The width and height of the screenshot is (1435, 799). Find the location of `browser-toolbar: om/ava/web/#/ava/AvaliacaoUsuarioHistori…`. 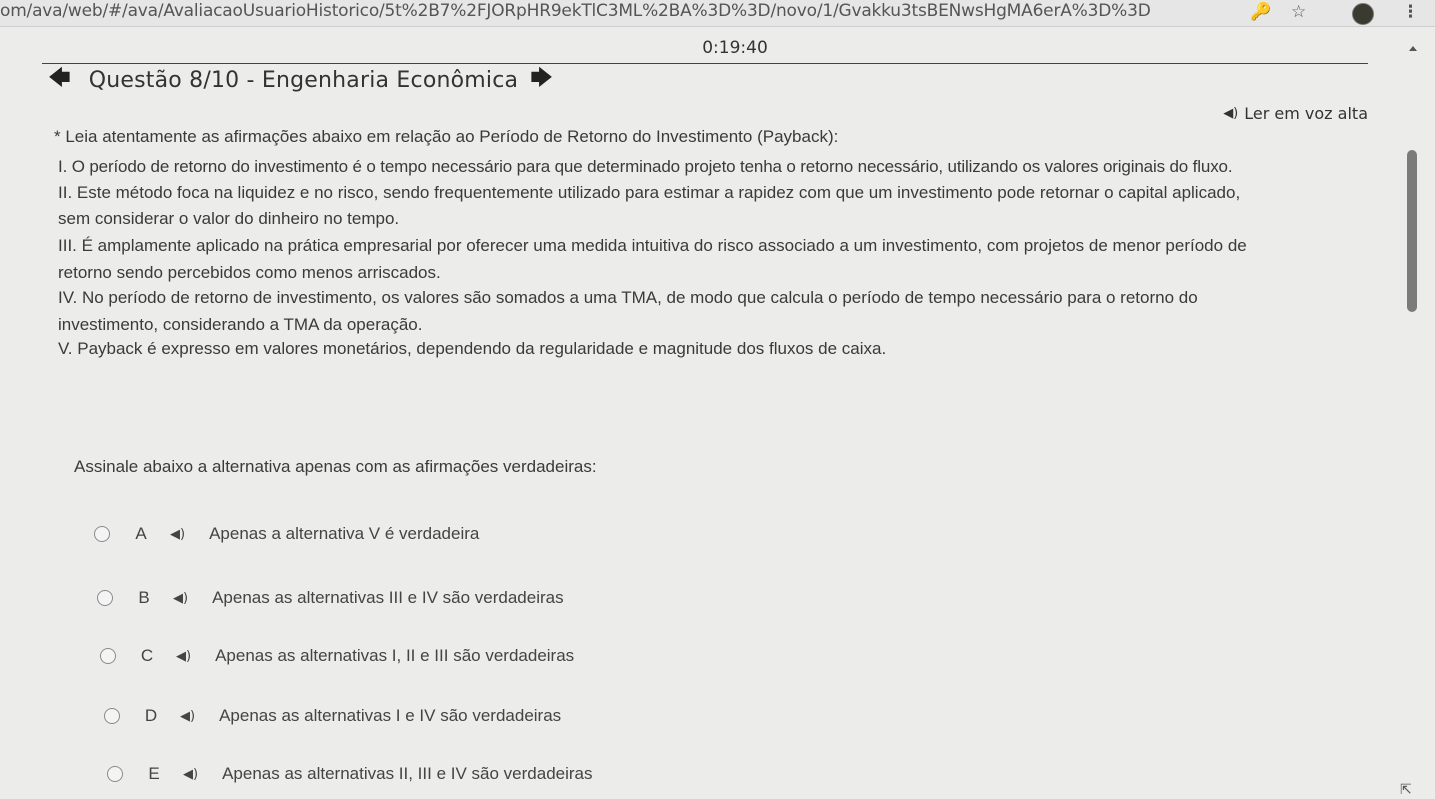

browser-toolbar: om/ava/web/#/ava/AvaliacaoUsuarioHistori… is located at coordinates (717, 13).